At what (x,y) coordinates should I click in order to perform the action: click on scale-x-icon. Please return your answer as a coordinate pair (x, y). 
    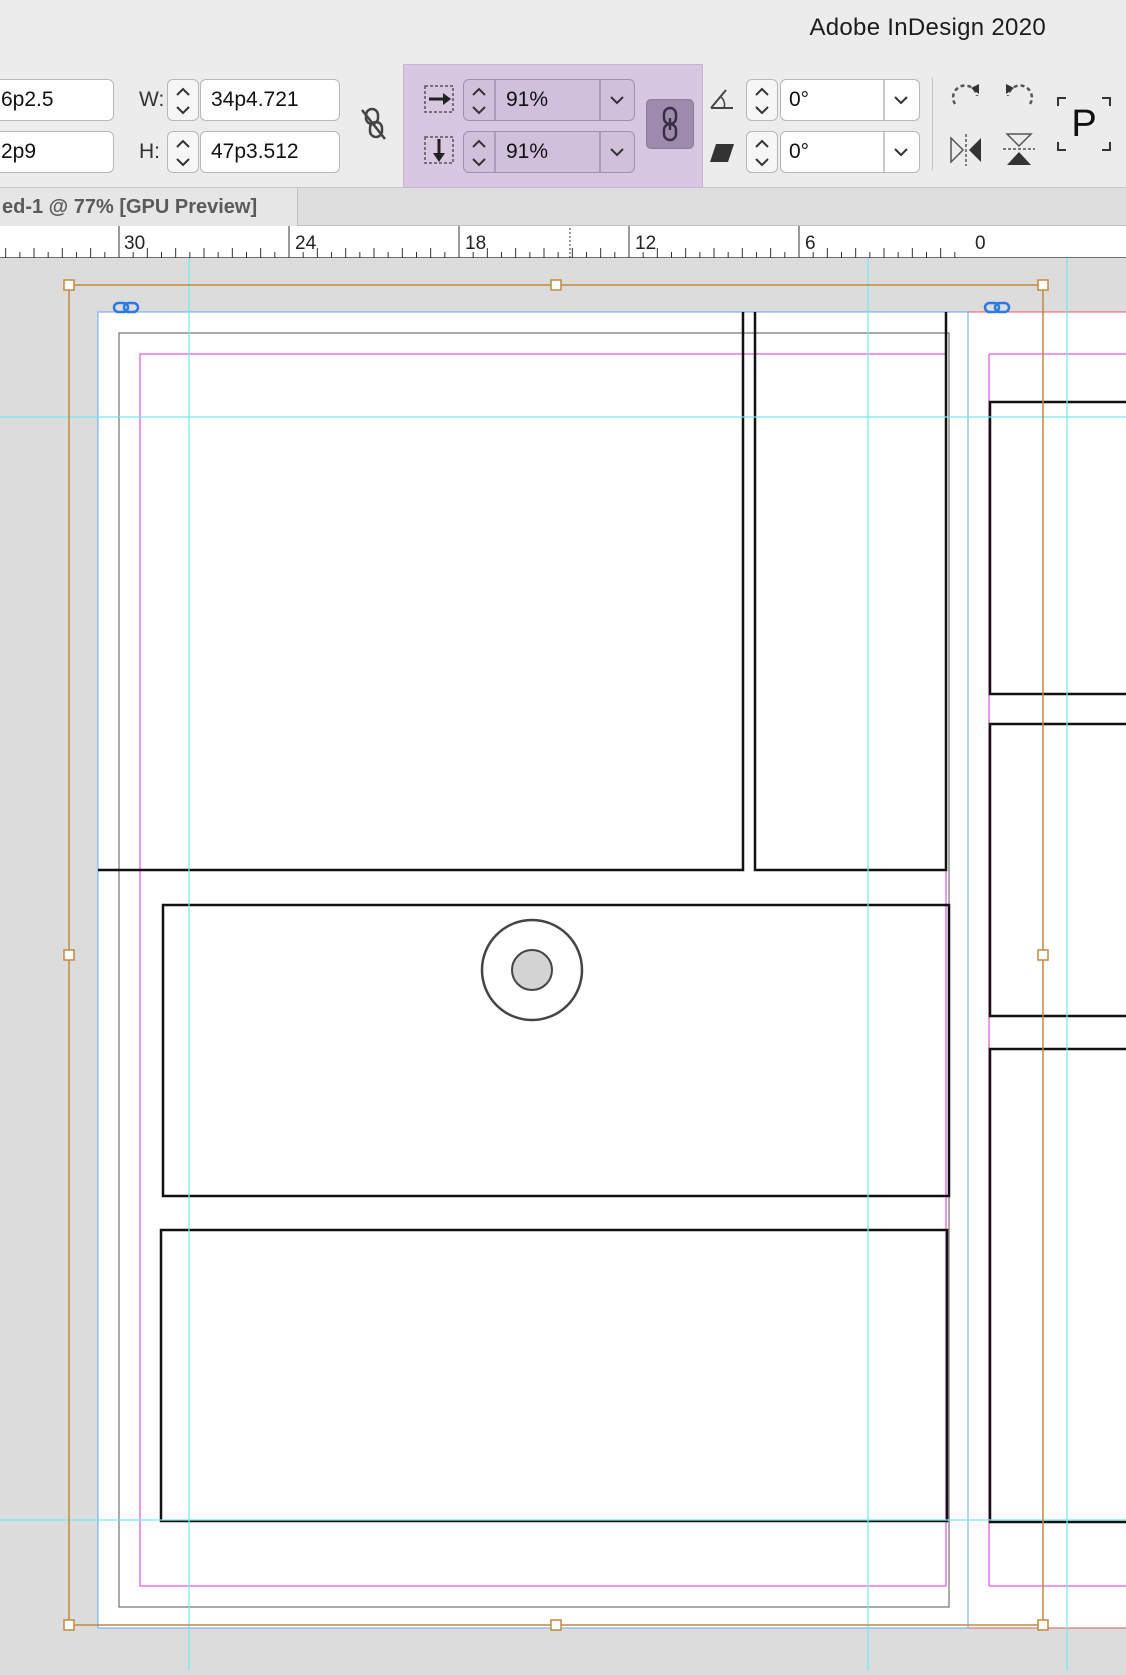
    Looking at the image, I should click on (439, 99).